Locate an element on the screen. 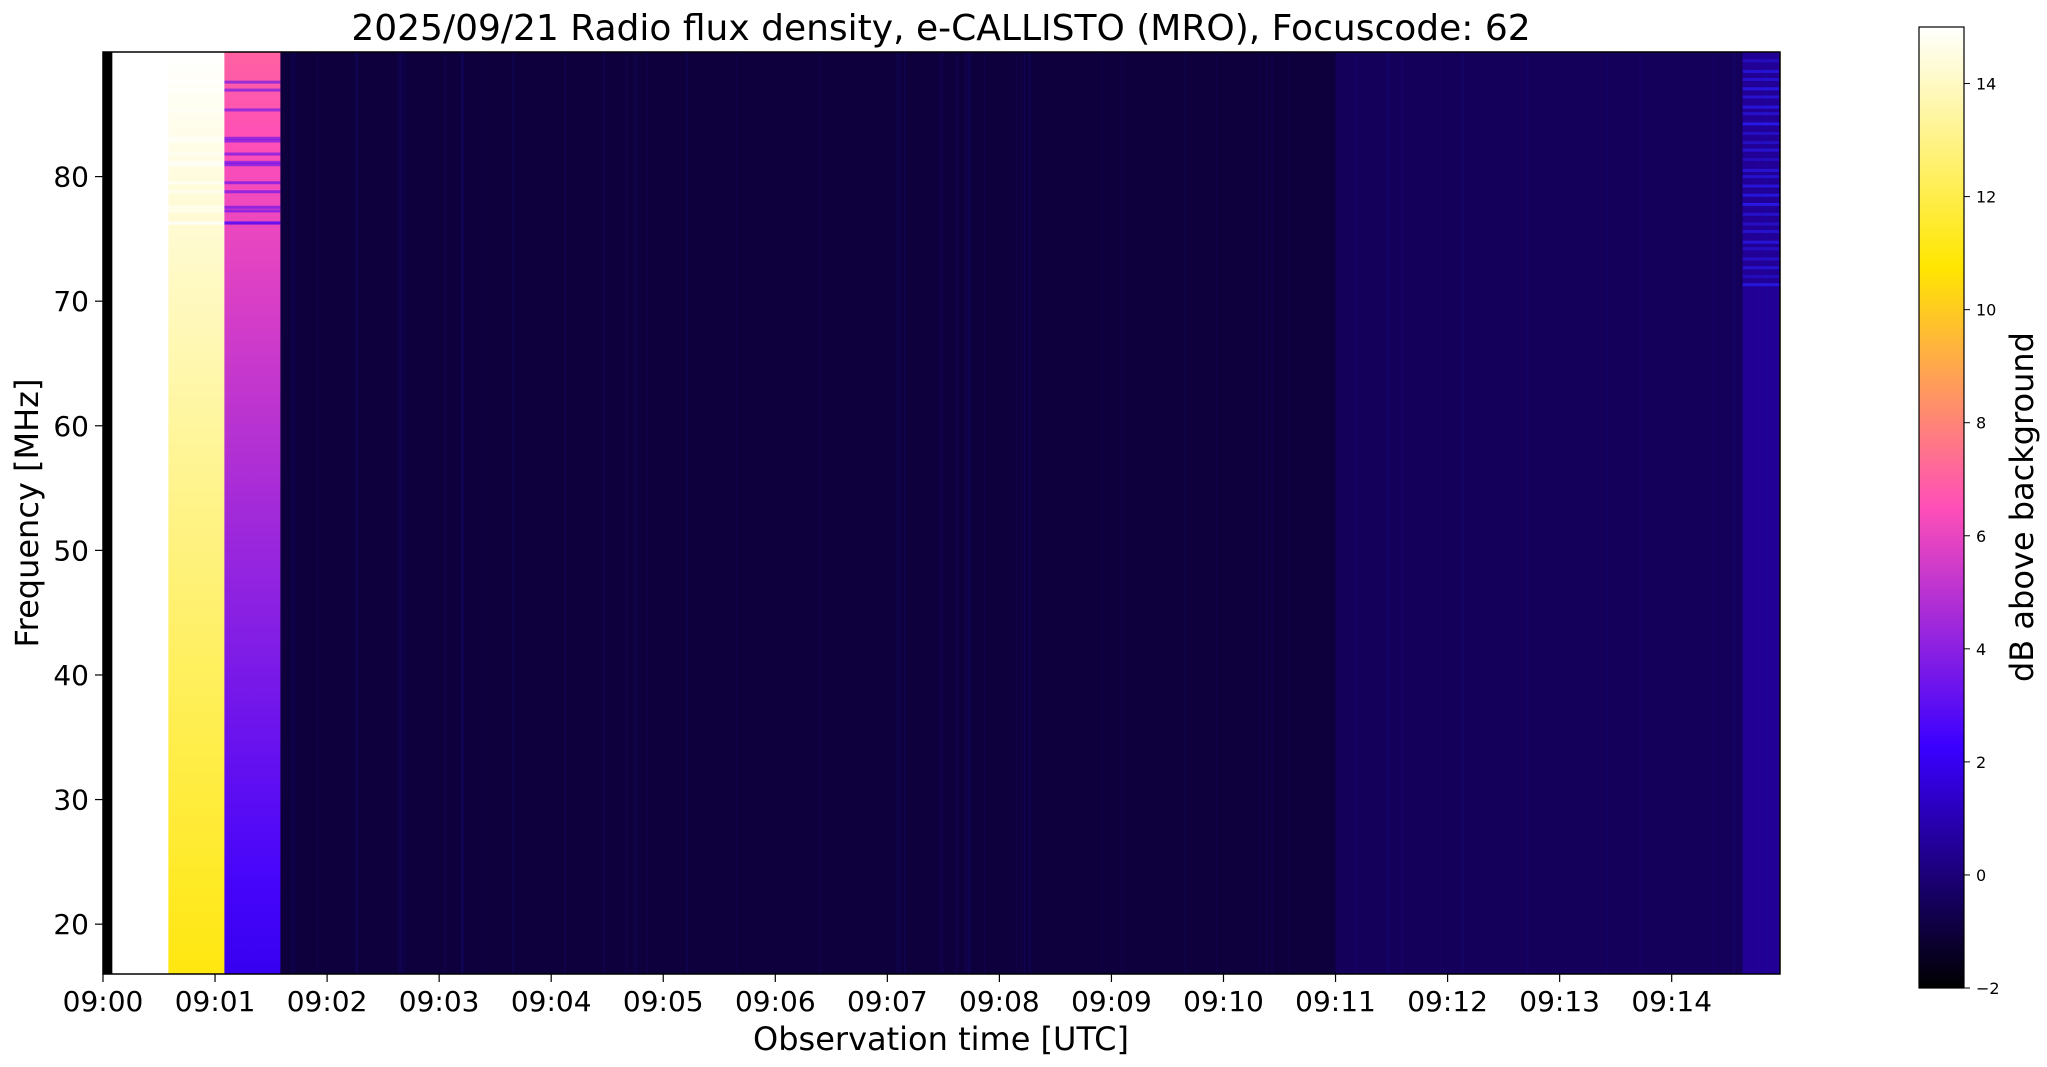 The width and height of the screenshot is (2047, 1067). x-tick-label: 09:02 is located at coordinates (327, 1001).